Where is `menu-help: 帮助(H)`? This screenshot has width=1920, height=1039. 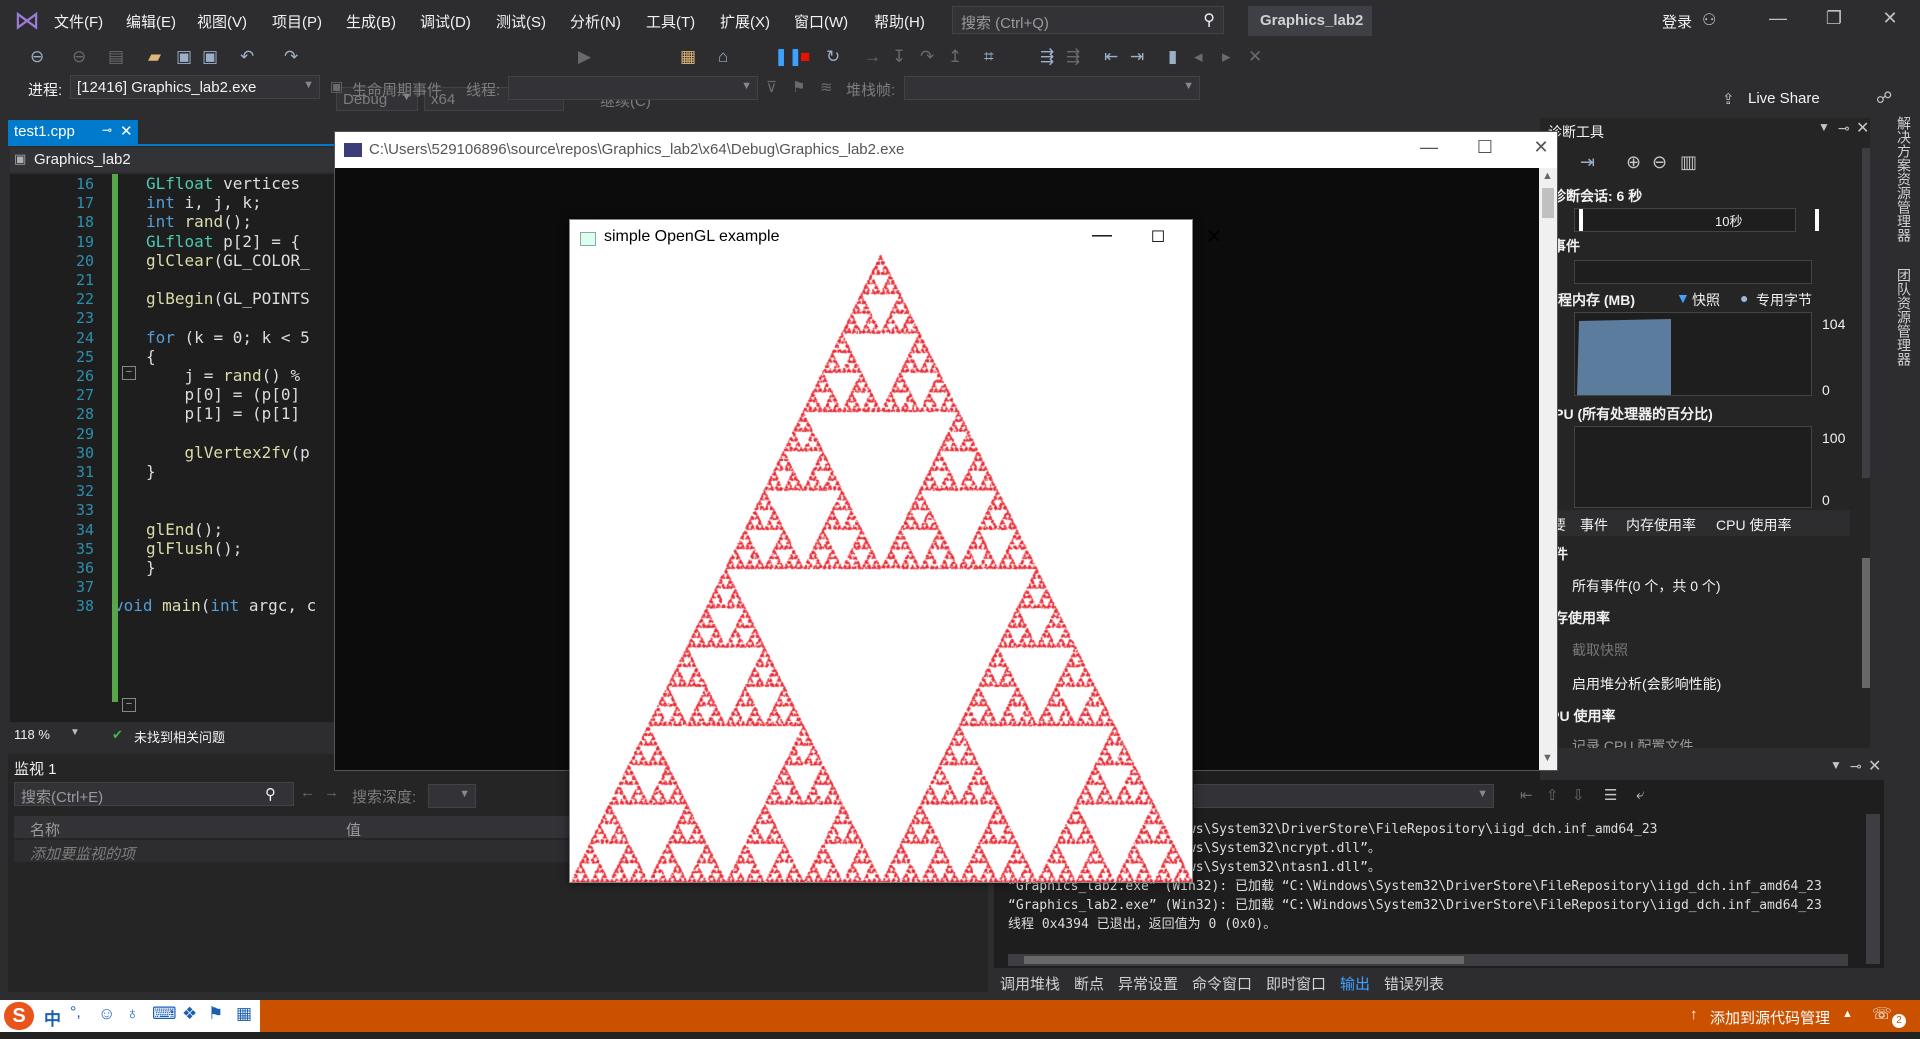
menu-help: 帮助(H) is located at coordinates (899, 21).